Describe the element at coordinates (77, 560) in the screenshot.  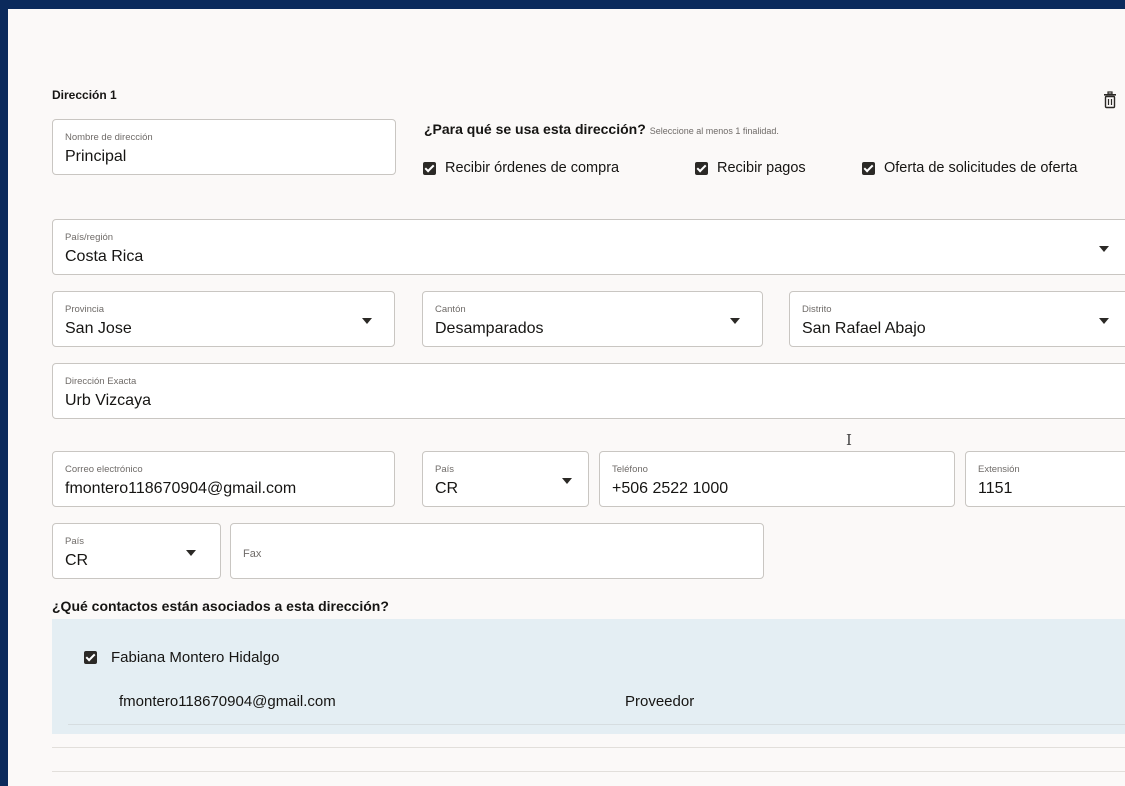
I see `fax-country-value: CR` at that location.